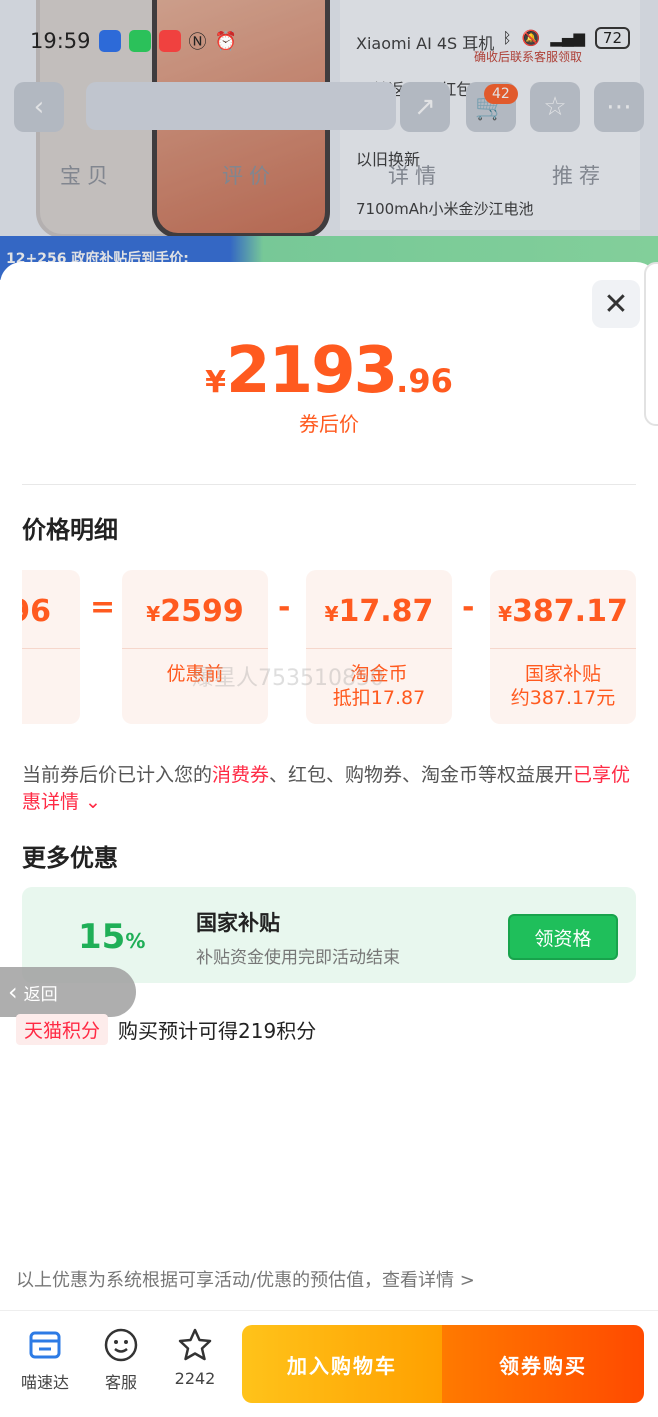 This screenshot has height=1417, width=658. What do you see at coordinates (326, 788) in the screenshot?
I see `price-note: 当前券后价已计入您的消费券、红包、购物券、淘金币等权益展开已享优惠详情 ⌄` at bounding box center [326, 788].